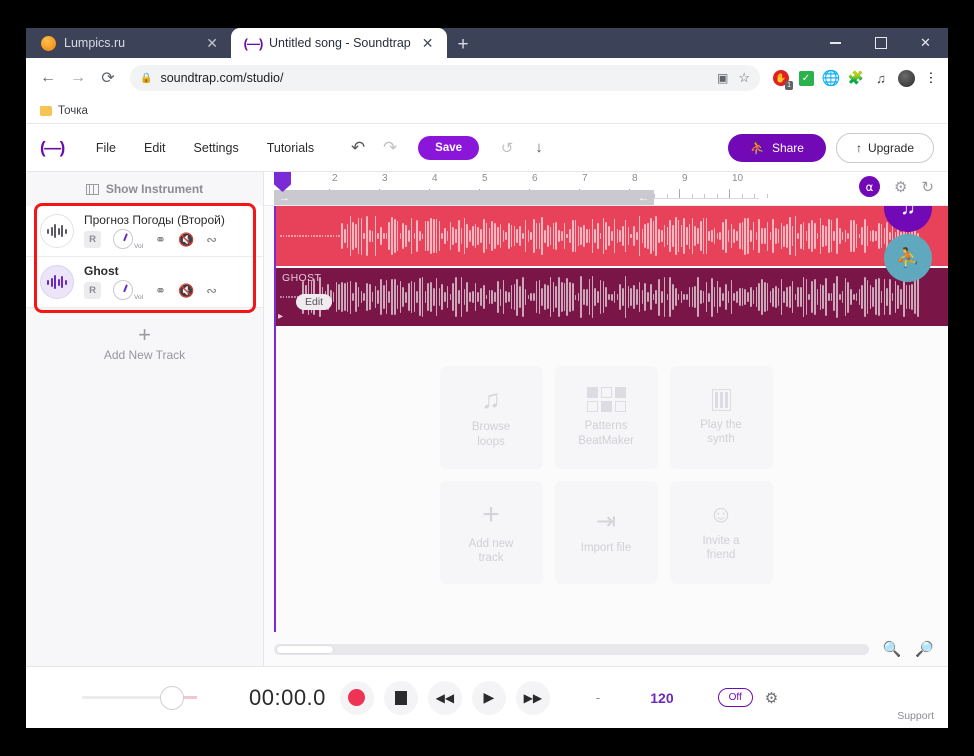 The height and width of the screenshot is (756, 974). I want to click on master-volume-slider, so click(139, 697).